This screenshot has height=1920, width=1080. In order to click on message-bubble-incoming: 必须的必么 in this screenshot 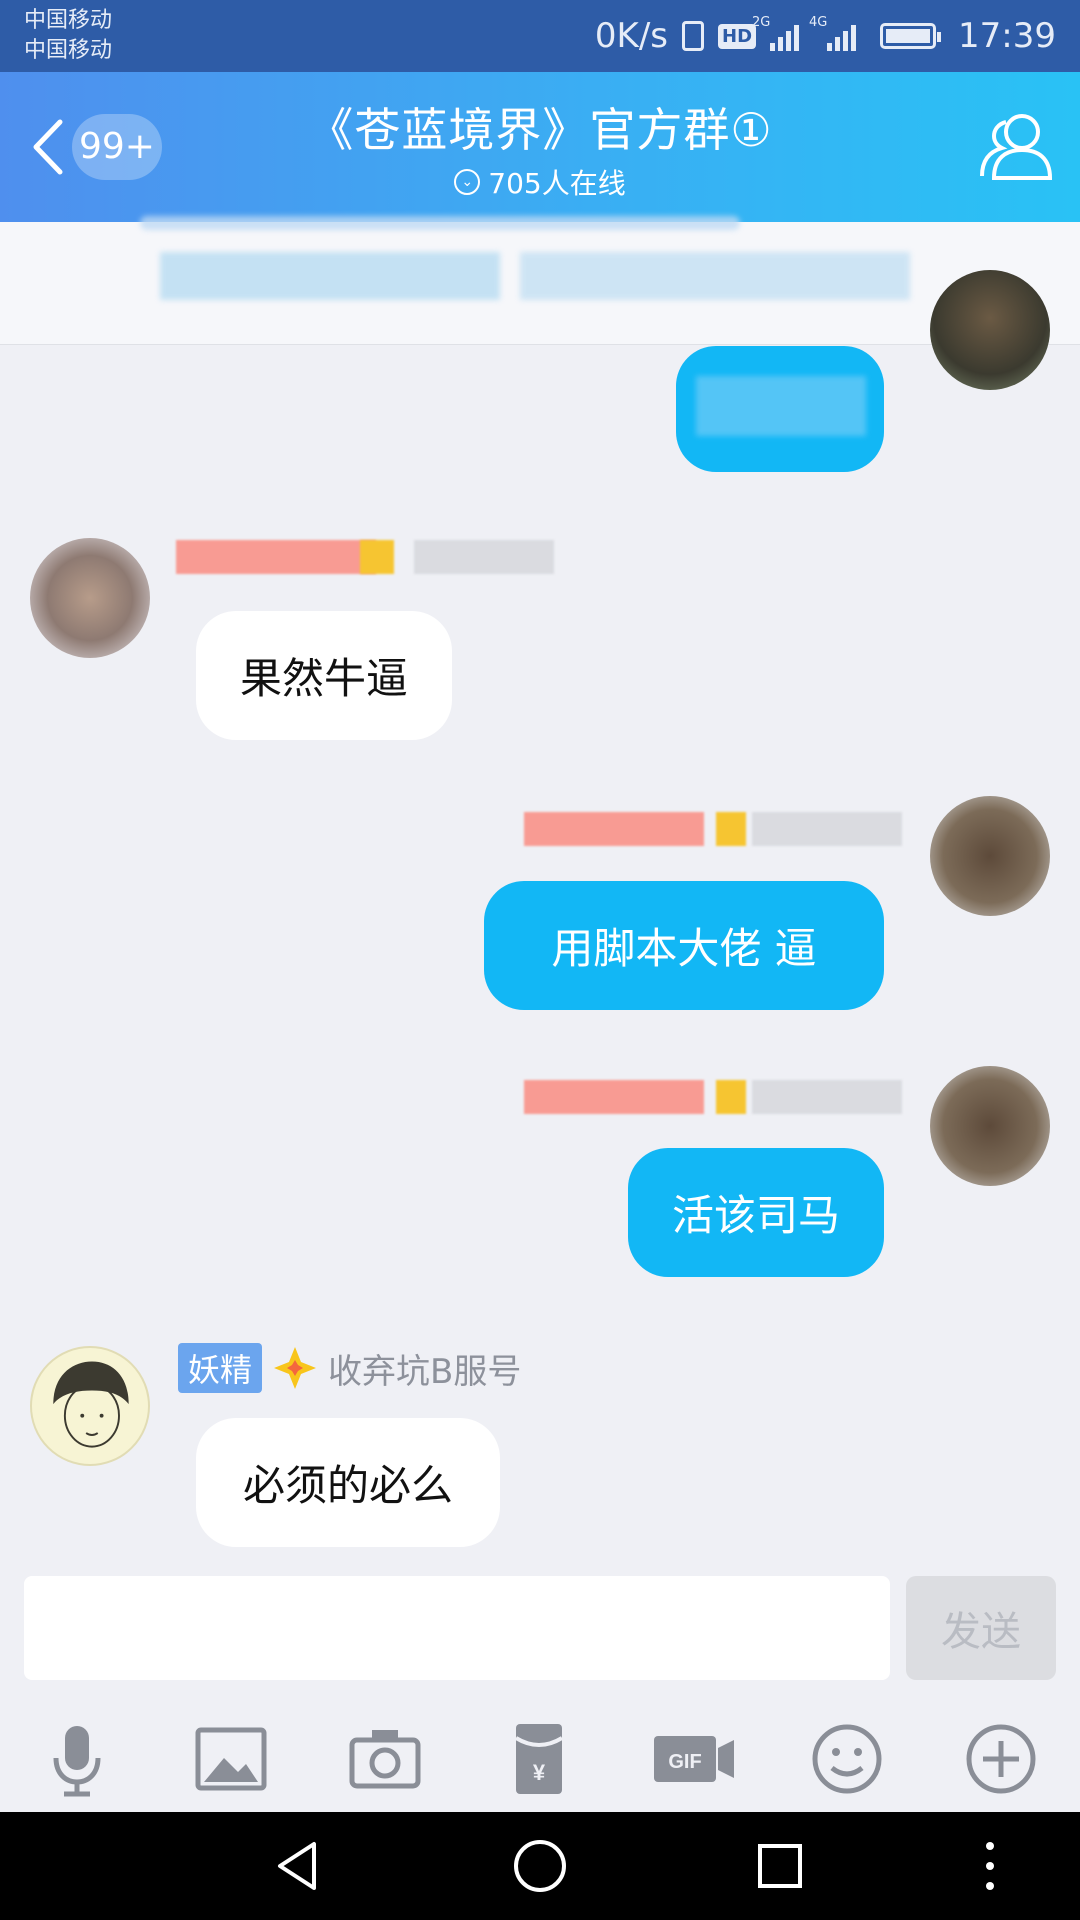, I will do `click(348, 1482)`.